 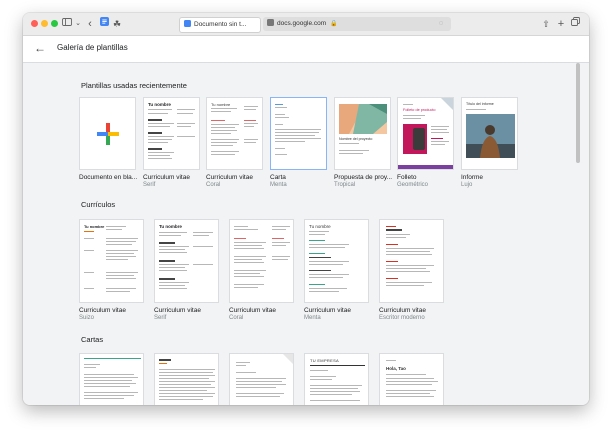 I want to click on new-tab-icon: +, so click(x=561, y=24).